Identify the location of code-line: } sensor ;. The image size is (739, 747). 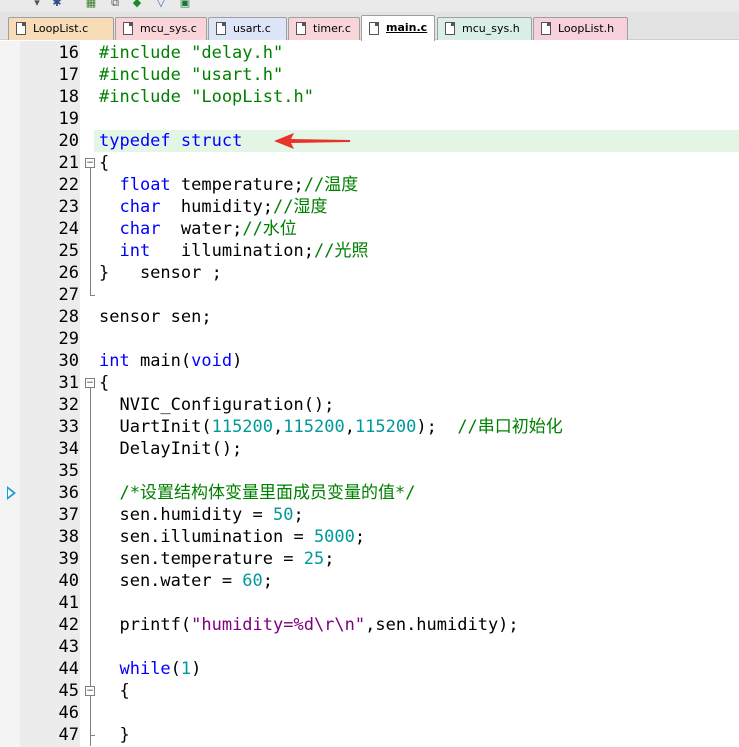
(160, 273).